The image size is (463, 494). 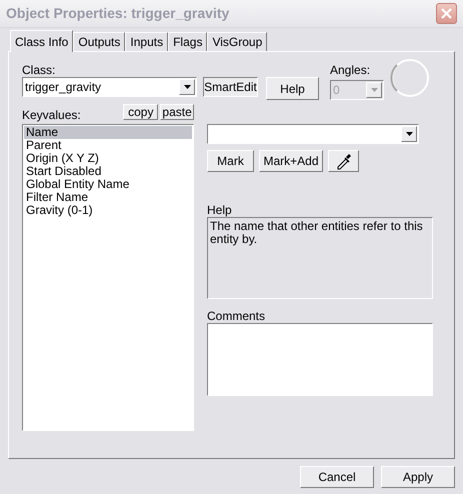 I want to click on angles-label: Angles:, so click(x=351, y=70).